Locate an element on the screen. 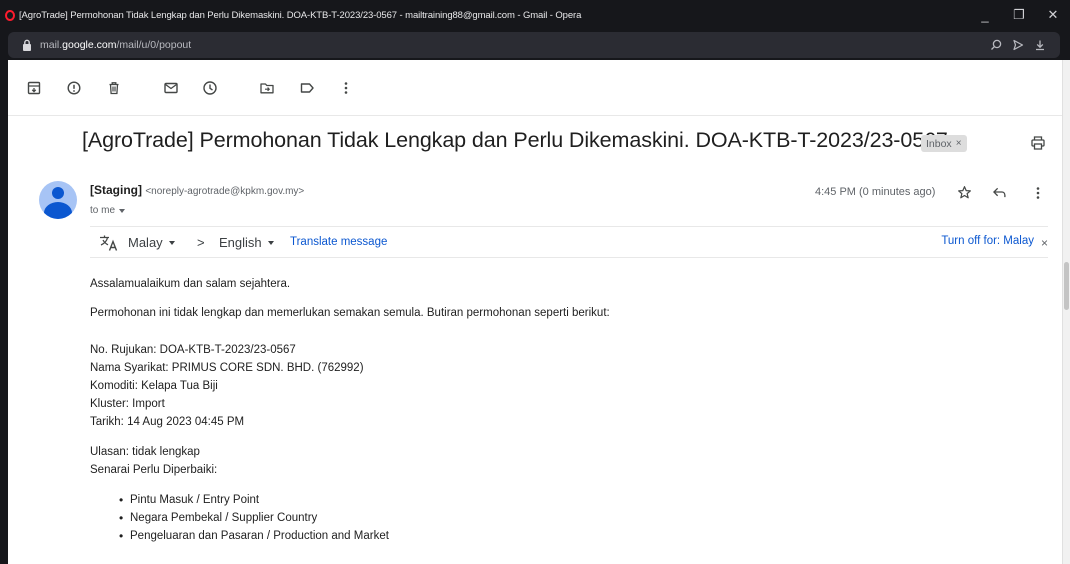 The height and width of the screenshot is (564, 1070). snooze-icon is located at coordinates (210, 88).